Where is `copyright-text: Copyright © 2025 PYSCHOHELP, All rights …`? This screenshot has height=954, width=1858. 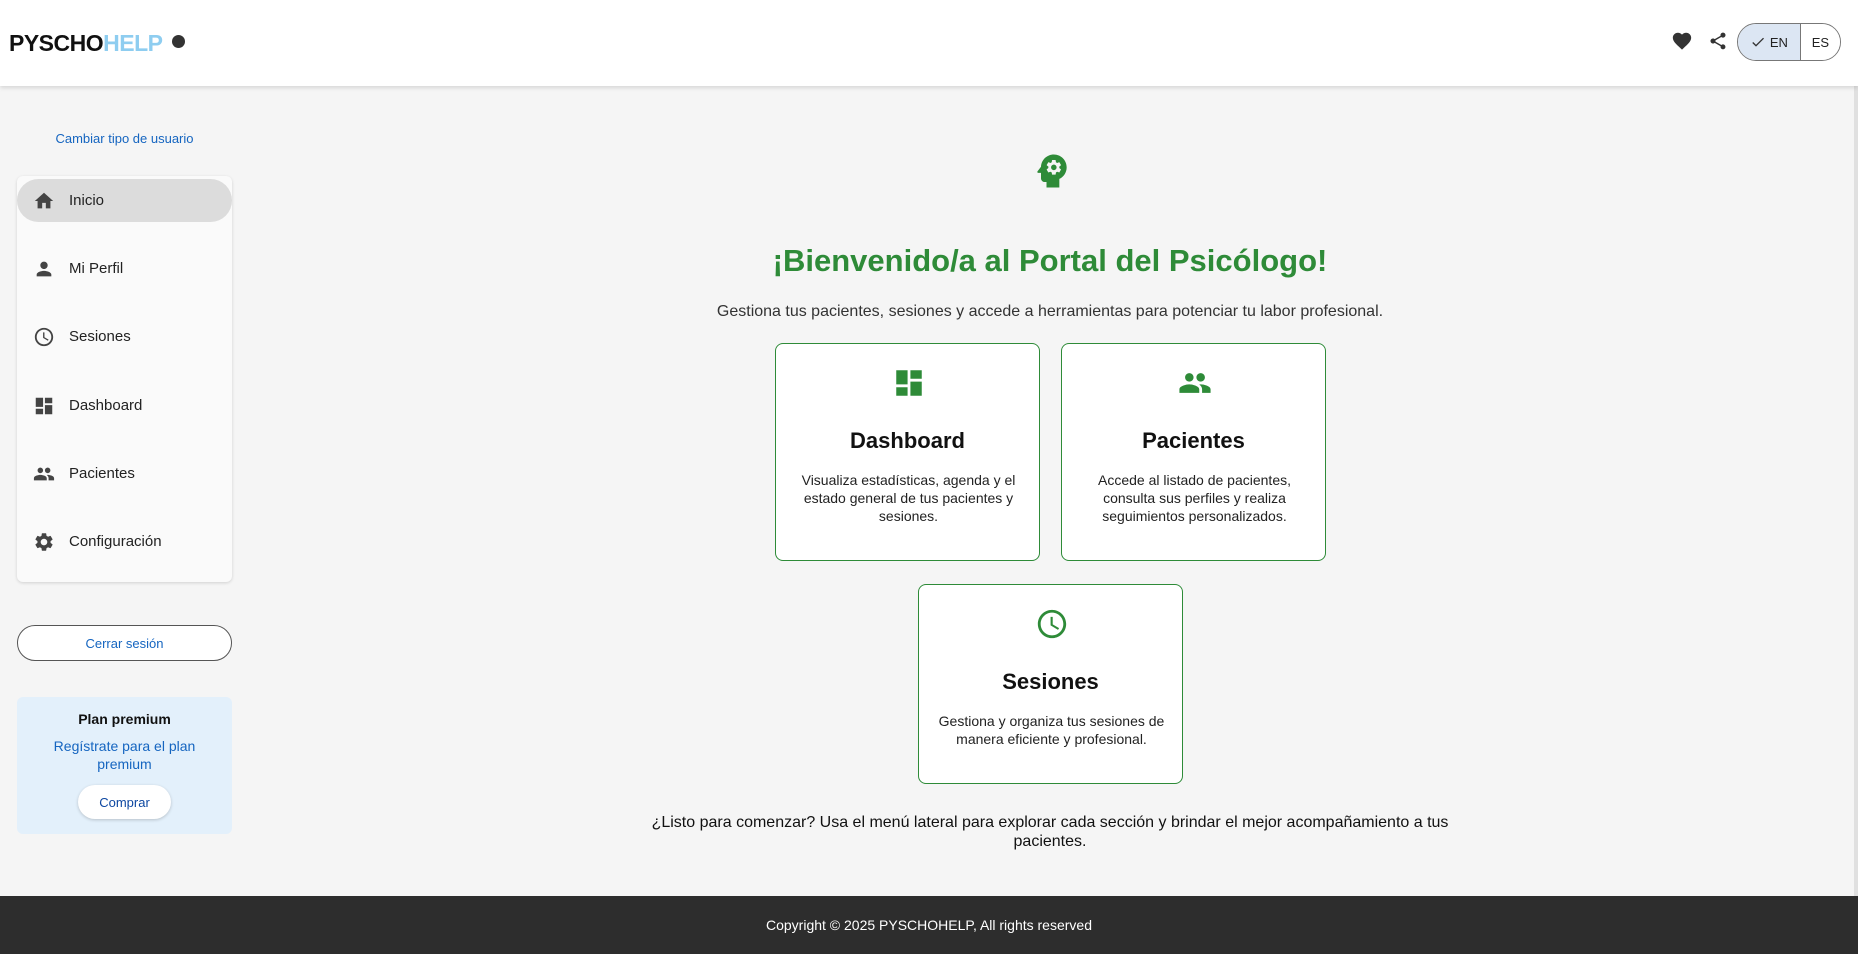 copyright-text: Copyright © 2025 PYSCHOHELP, All rights … is located at coordinates (929, 925).